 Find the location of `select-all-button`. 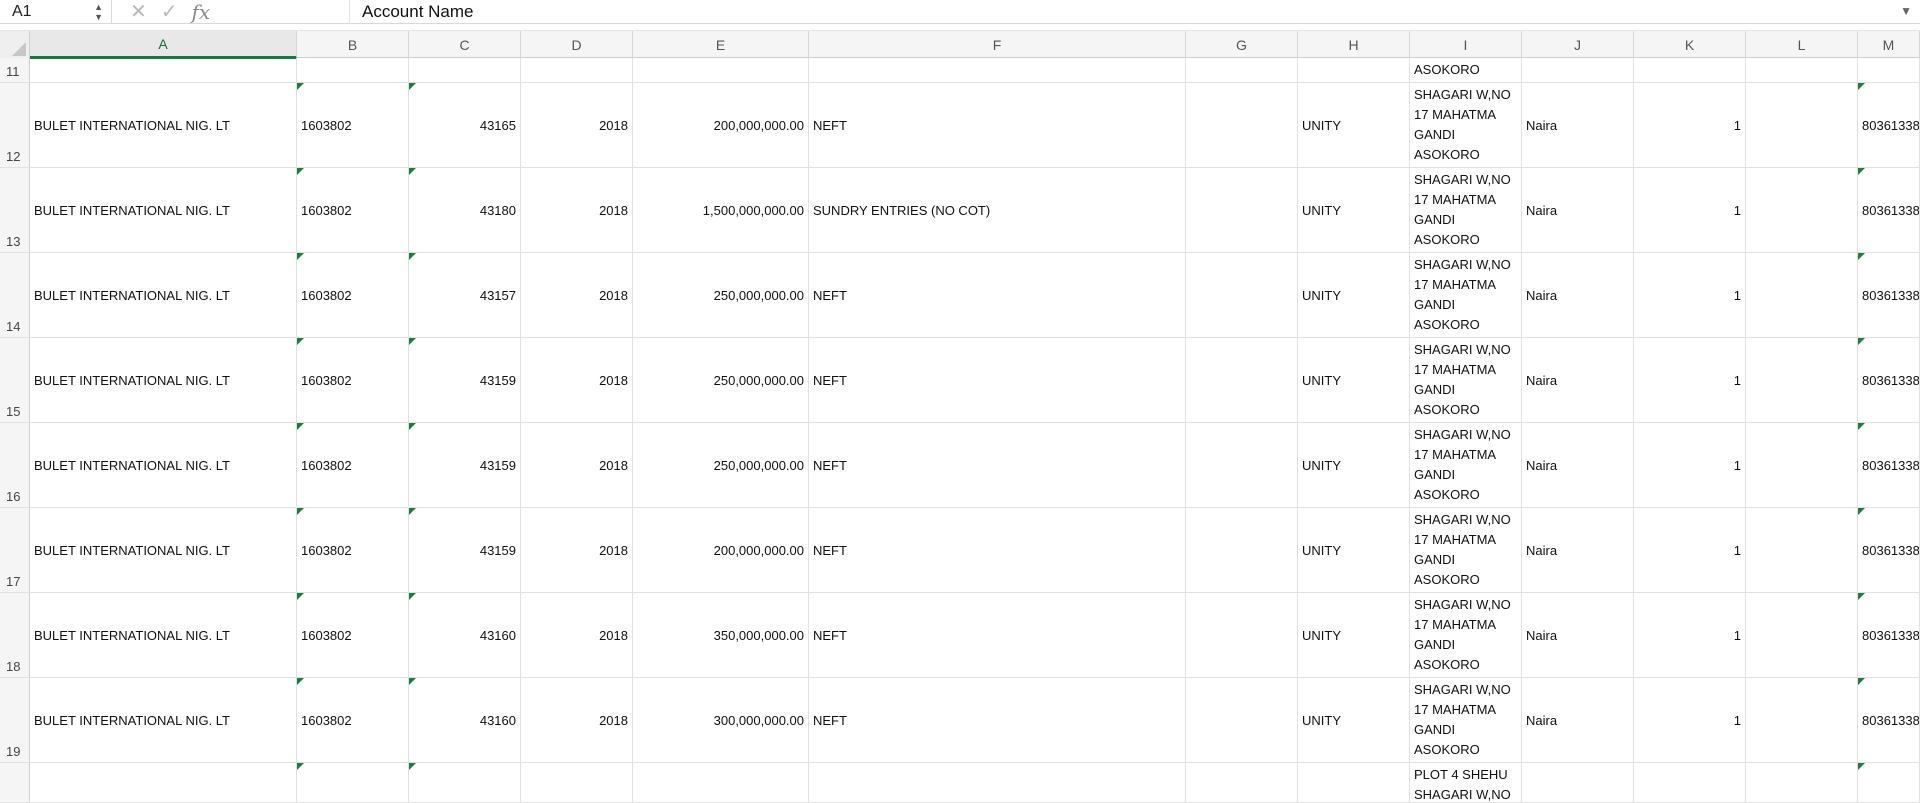

select-all-button is located at coordinates (15, 45).